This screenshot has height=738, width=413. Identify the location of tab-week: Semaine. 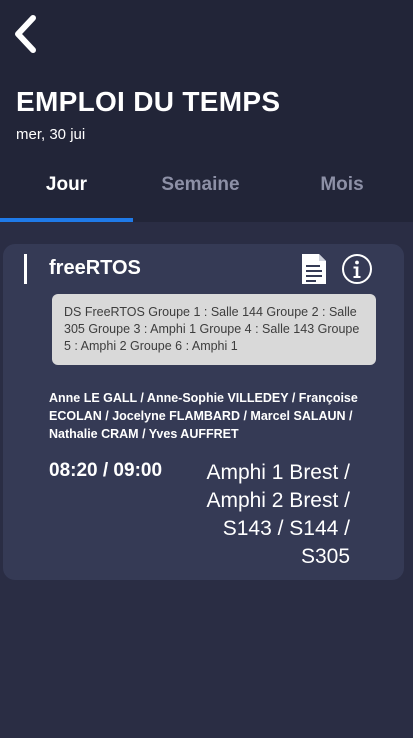
(200, 185).